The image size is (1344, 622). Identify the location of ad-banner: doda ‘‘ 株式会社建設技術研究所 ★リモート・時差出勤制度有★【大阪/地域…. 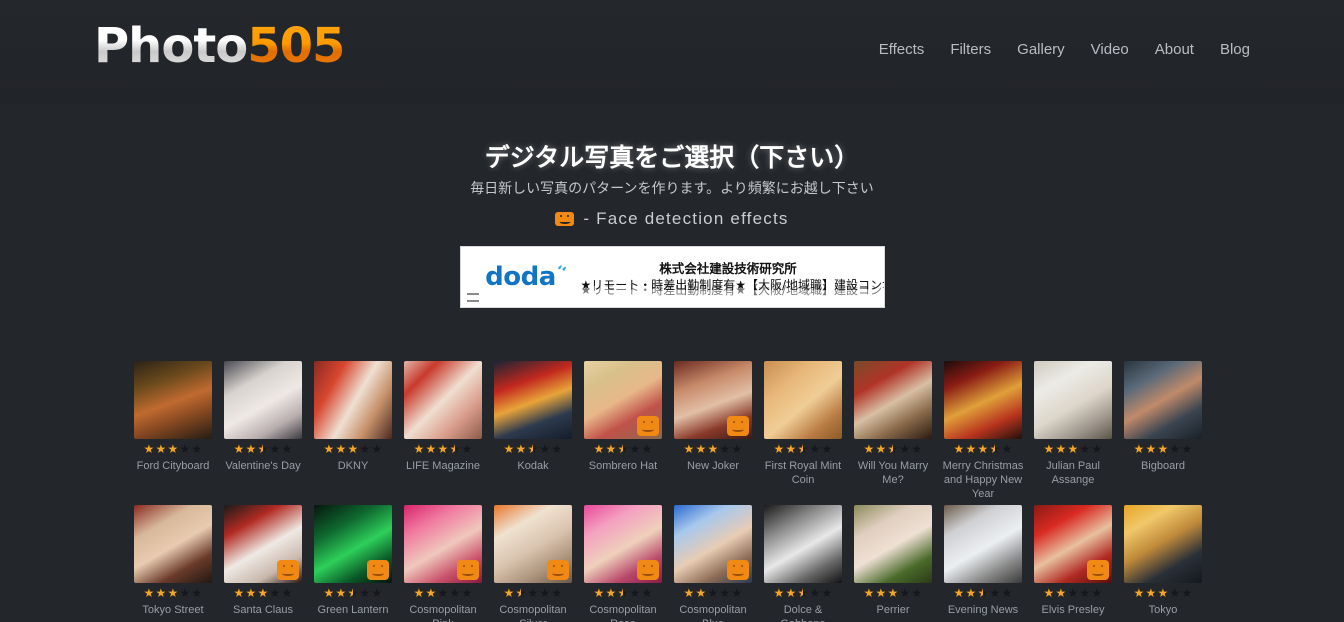
(672, 277).